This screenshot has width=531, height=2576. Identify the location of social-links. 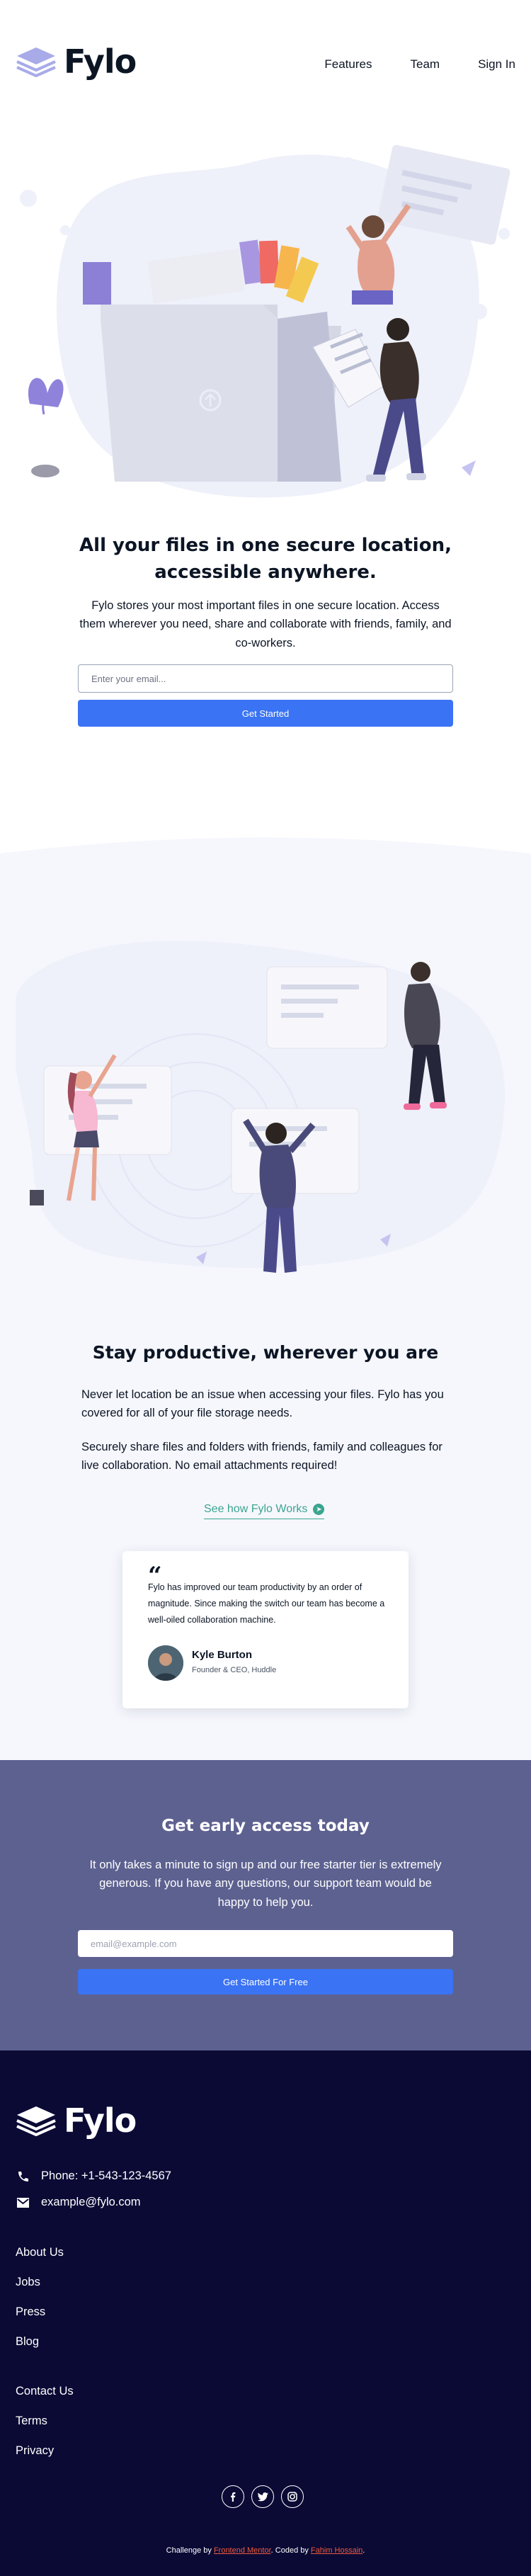
(263, 2496).